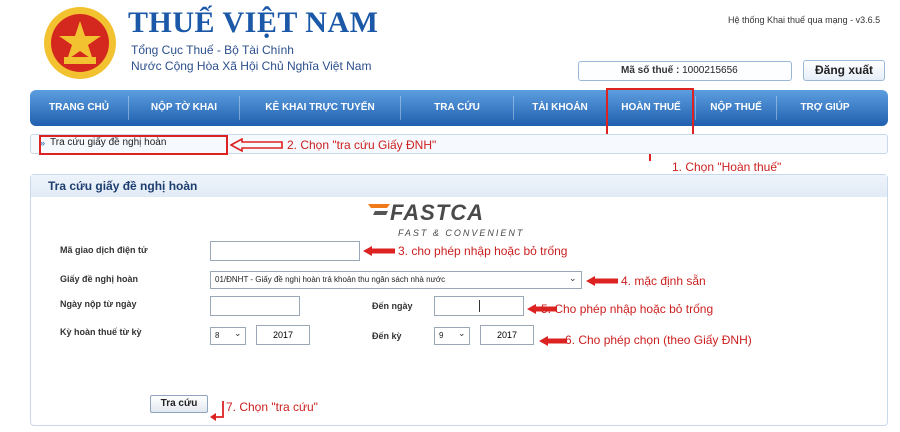 The image size is (900, 432). What do you see at coordinates (379, 209) in the screenshot?
I see `fastca-logo-icon` at bounding box center [379, 209].